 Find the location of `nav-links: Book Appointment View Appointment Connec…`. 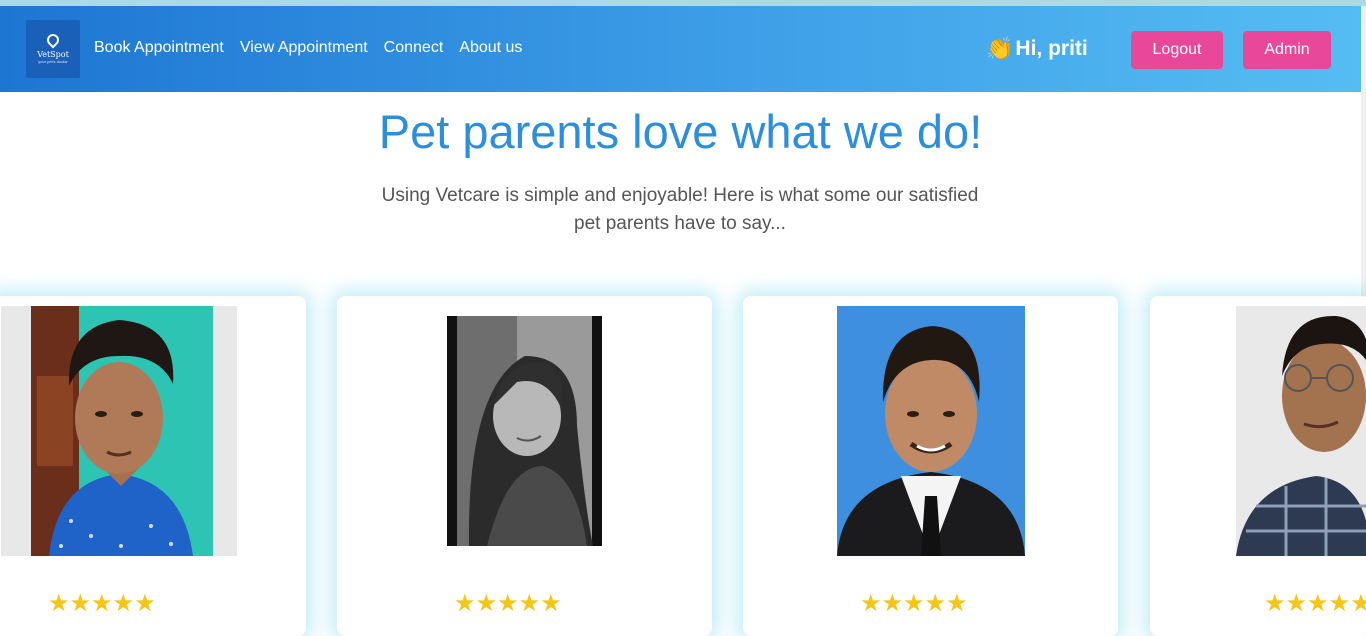

nav-links: Book Appointment View Appointment Connec… is located at coordinates (308, 48).